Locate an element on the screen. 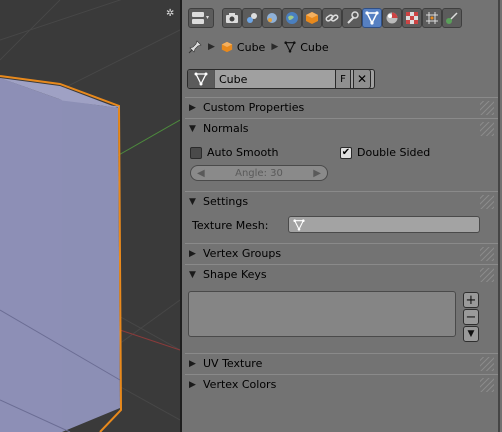 Image resolution: width=502 pixels, height=432 pixels. plus-icon: + is located at coordinates (471, 300).